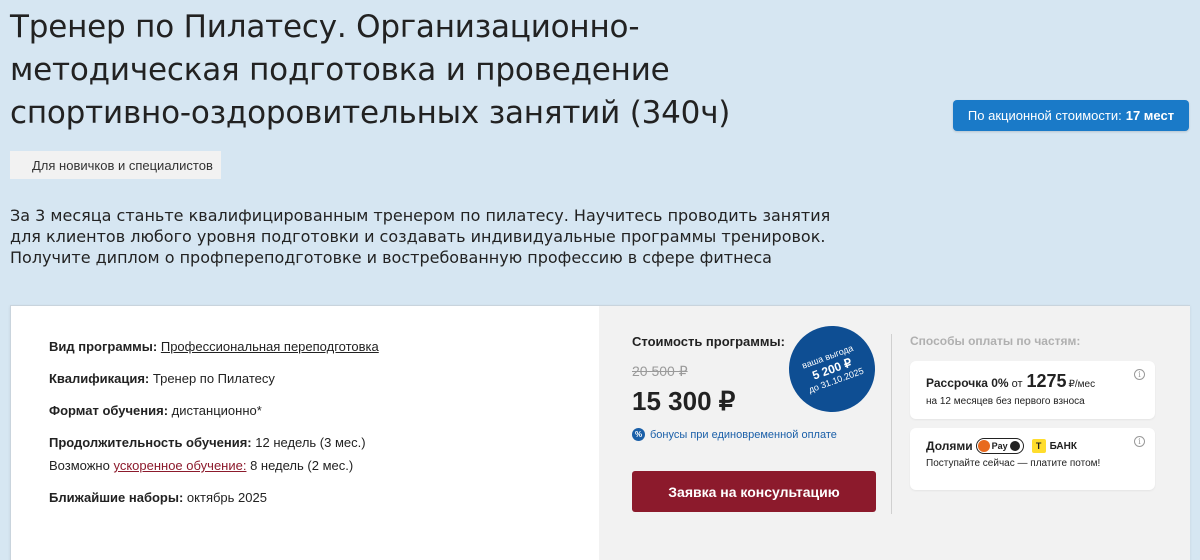  I want to click on consultation-button: Заявка на консультацию, so click(754, 491).